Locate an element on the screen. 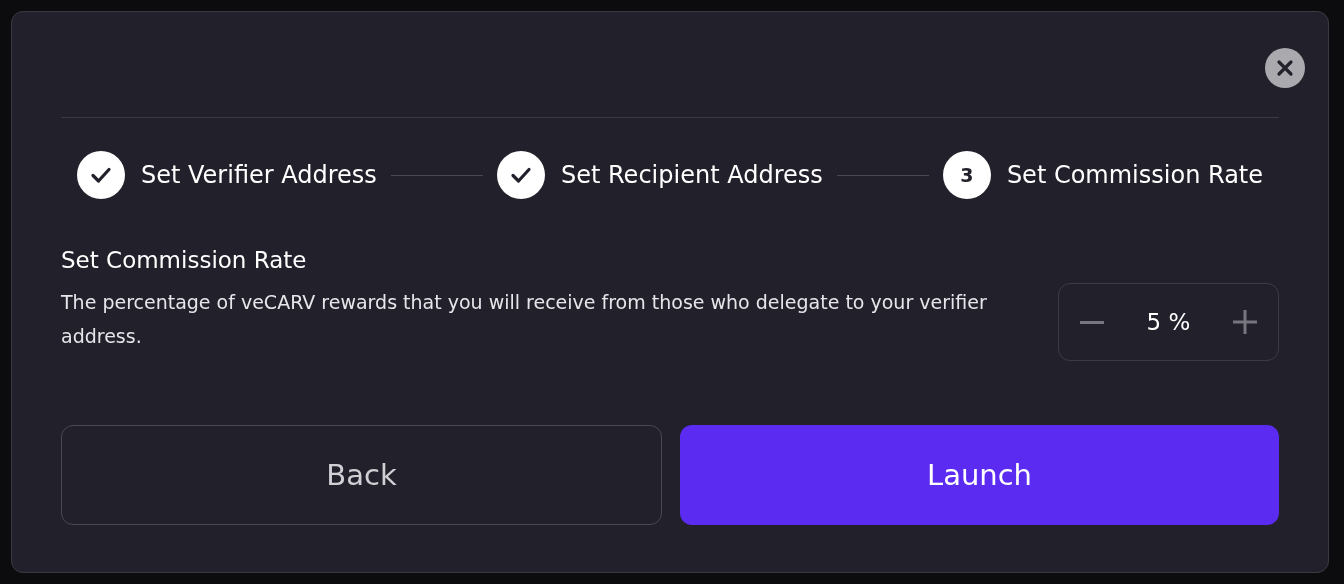 The width and height of the screenshot is (1344, 584). description: The percentage of veCARV rewards that you will receive from those who delegate to your verifier address. is located at coordinates (524, 319).